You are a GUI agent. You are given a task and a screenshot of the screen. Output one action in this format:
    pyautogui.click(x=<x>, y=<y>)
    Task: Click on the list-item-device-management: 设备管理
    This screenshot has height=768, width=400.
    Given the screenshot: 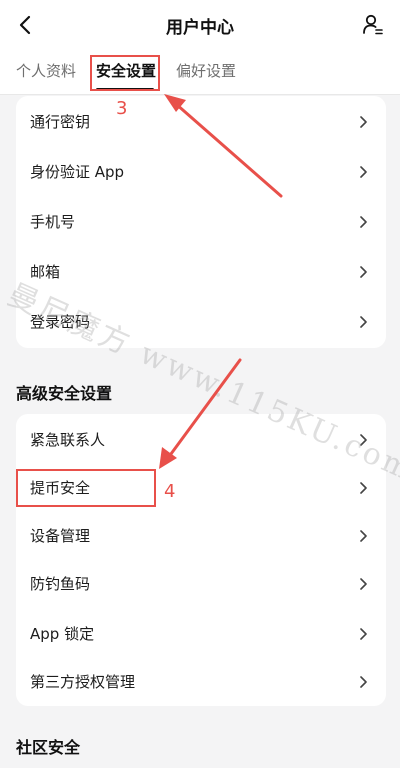 What is the action you would take?
    pyautogui.click(x=201, y=536)
    